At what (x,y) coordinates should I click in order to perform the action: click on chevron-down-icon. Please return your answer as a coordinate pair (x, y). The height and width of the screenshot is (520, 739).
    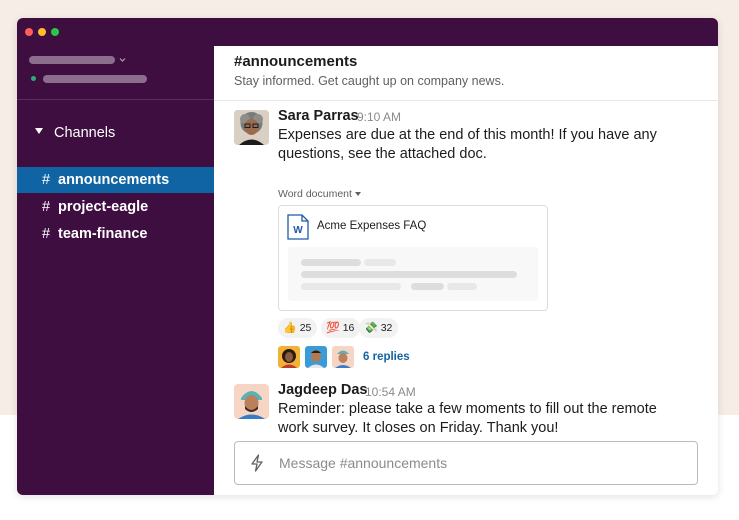
    Looking at the image, I should click on (122, 60).